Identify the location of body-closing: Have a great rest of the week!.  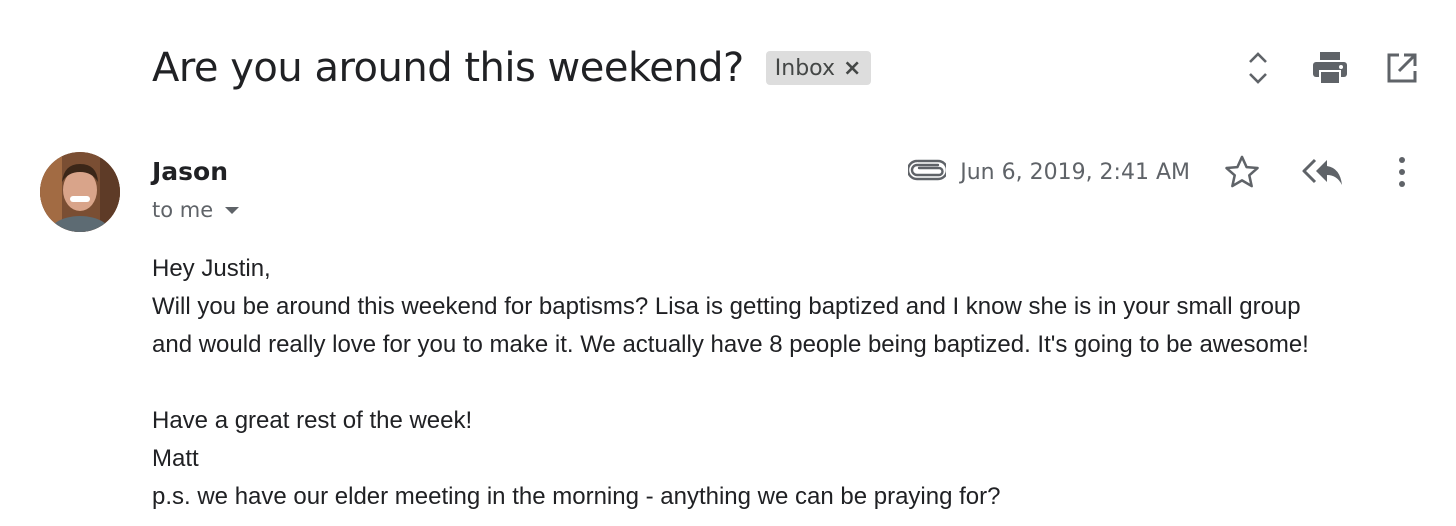
(312, 420).